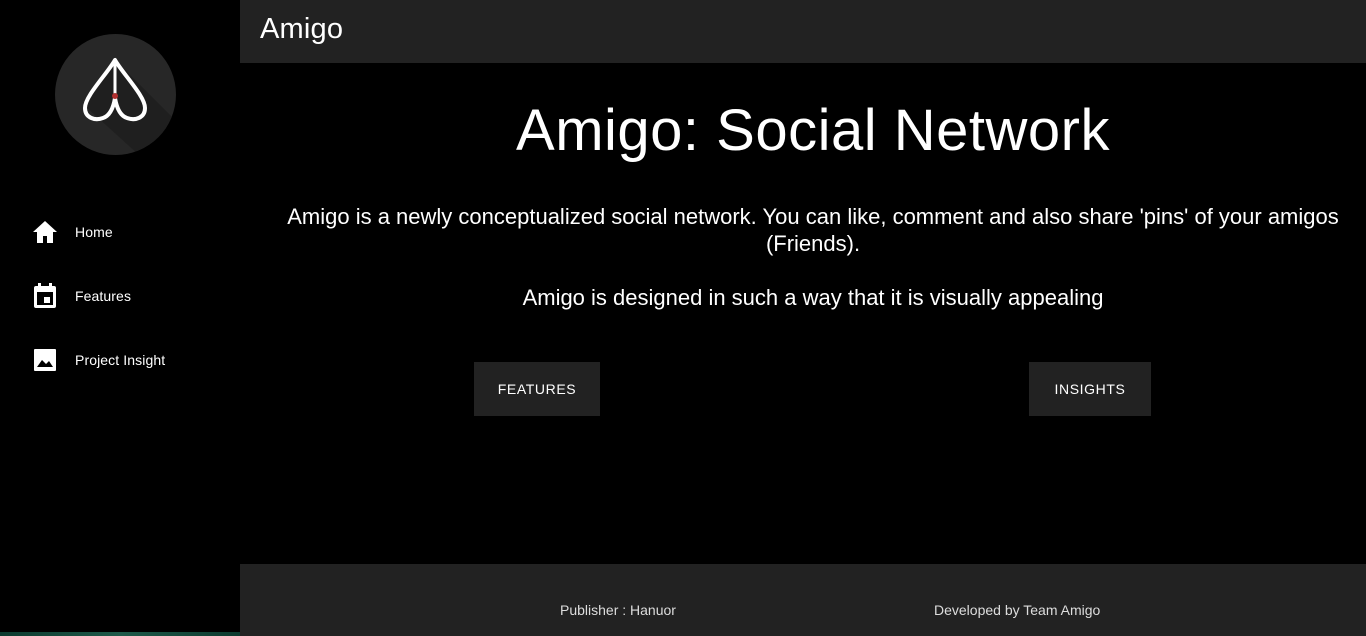 This screenshot has width=1366, height=636. Describe the element at coordinates (94, 232) in the screenshot. I see `sidebar-item-label: Home` at that location.